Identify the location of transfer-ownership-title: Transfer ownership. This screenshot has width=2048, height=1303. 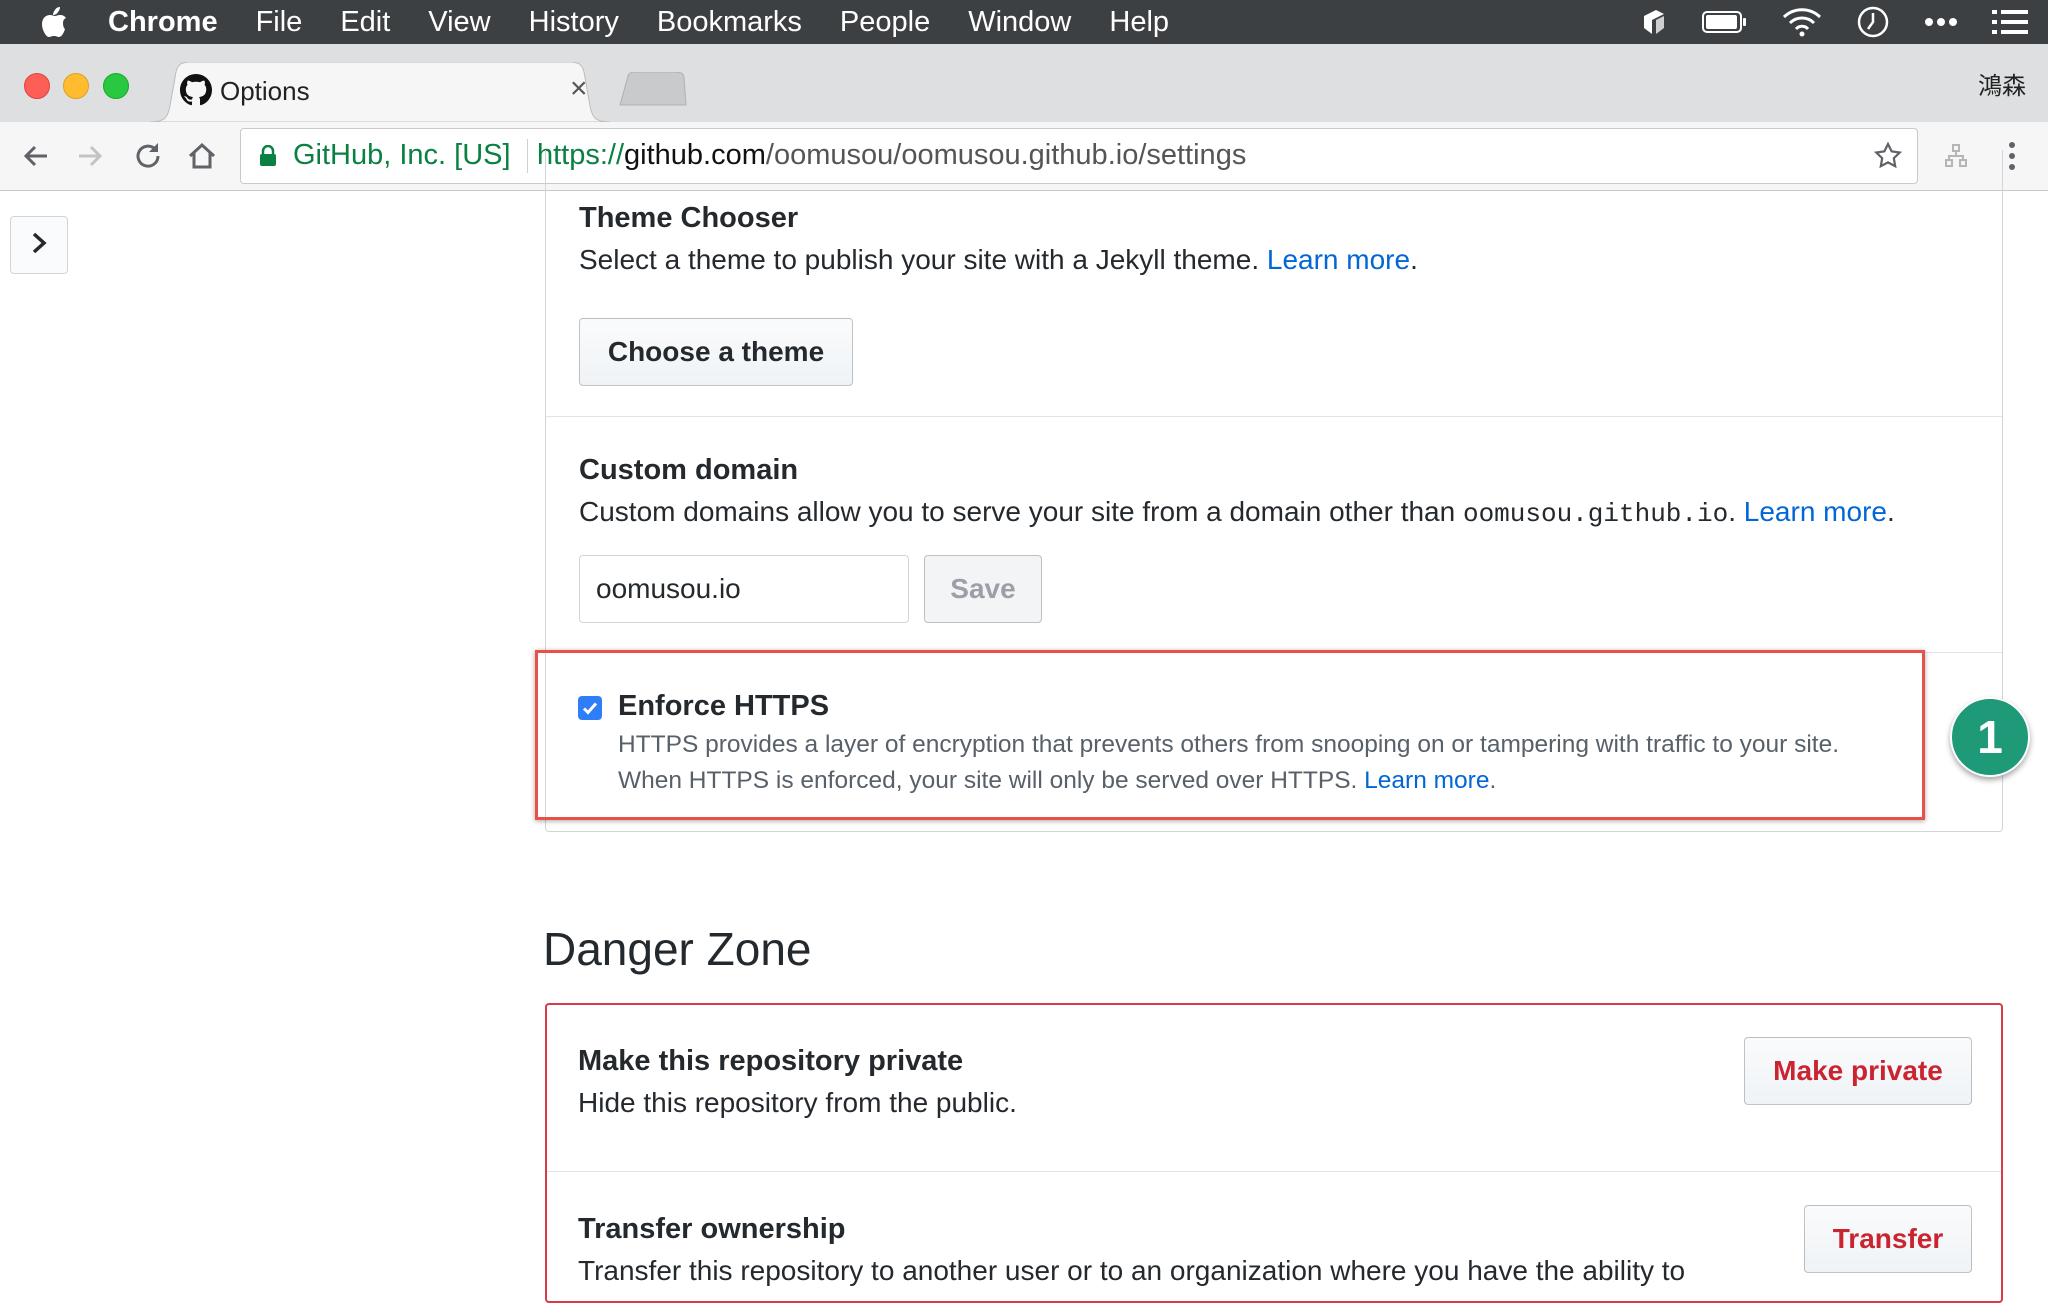
(712, 1229).